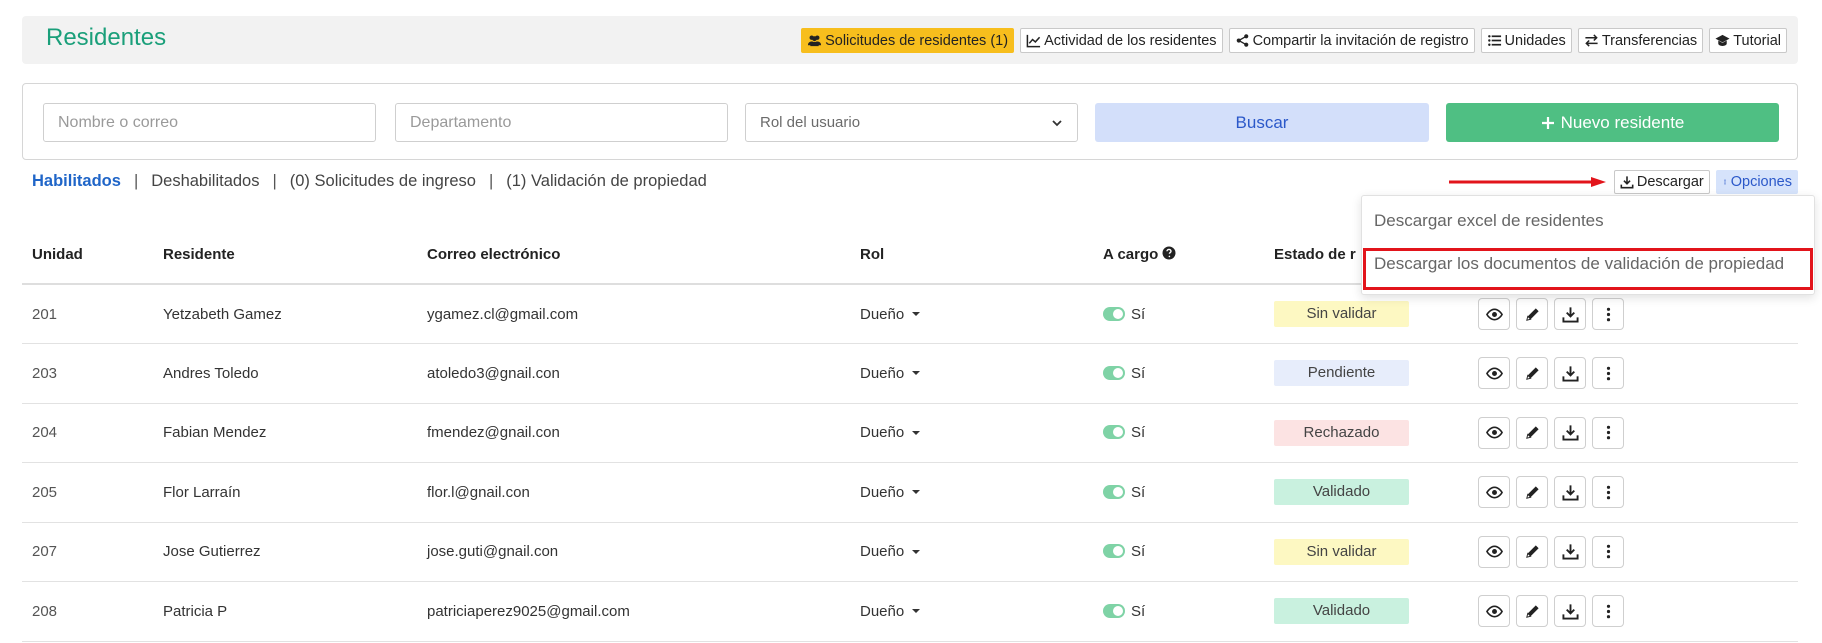  What do you see at coordinates (1131, 254) in the screenshot?
I see `in-charge-header-label: A cargo` at bounding box center [1131, 254].